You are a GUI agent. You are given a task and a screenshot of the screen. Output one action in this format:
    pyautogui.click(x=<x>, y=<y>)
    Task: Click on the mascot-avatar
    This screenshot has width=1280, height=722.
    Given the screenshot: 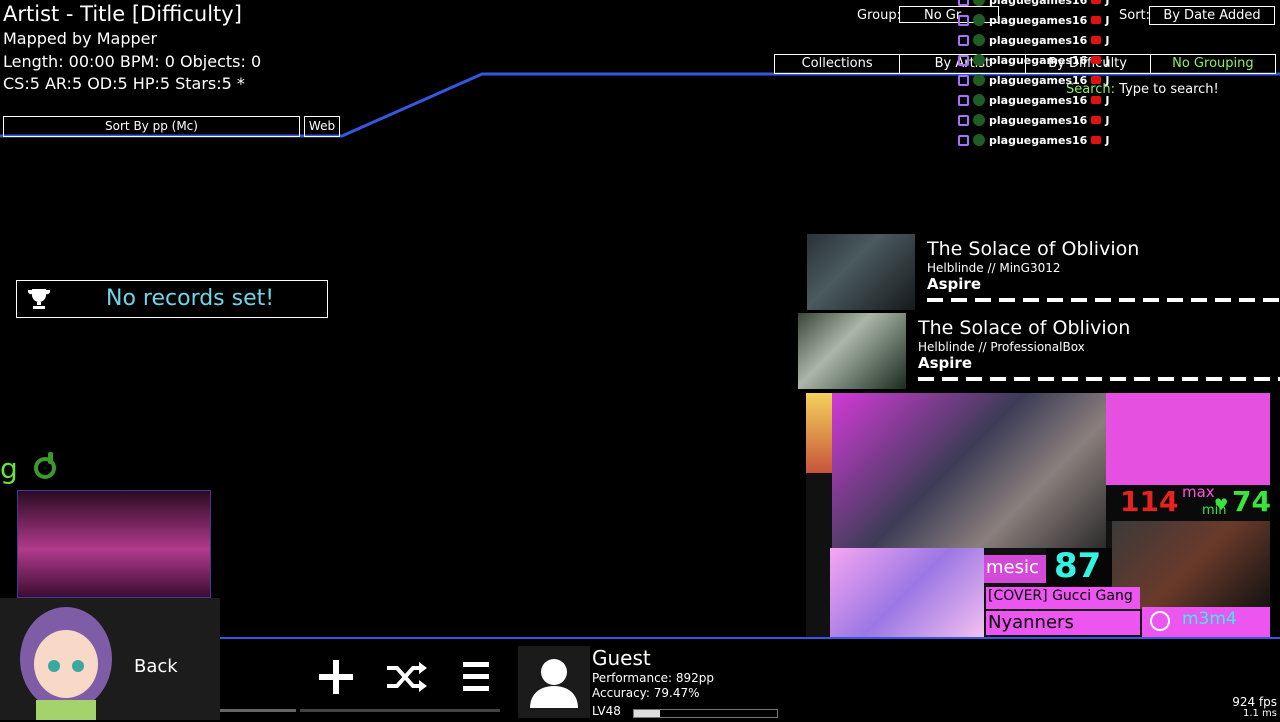 What is the action you would take?
    pyautogui.click(x=66, y=663)
    